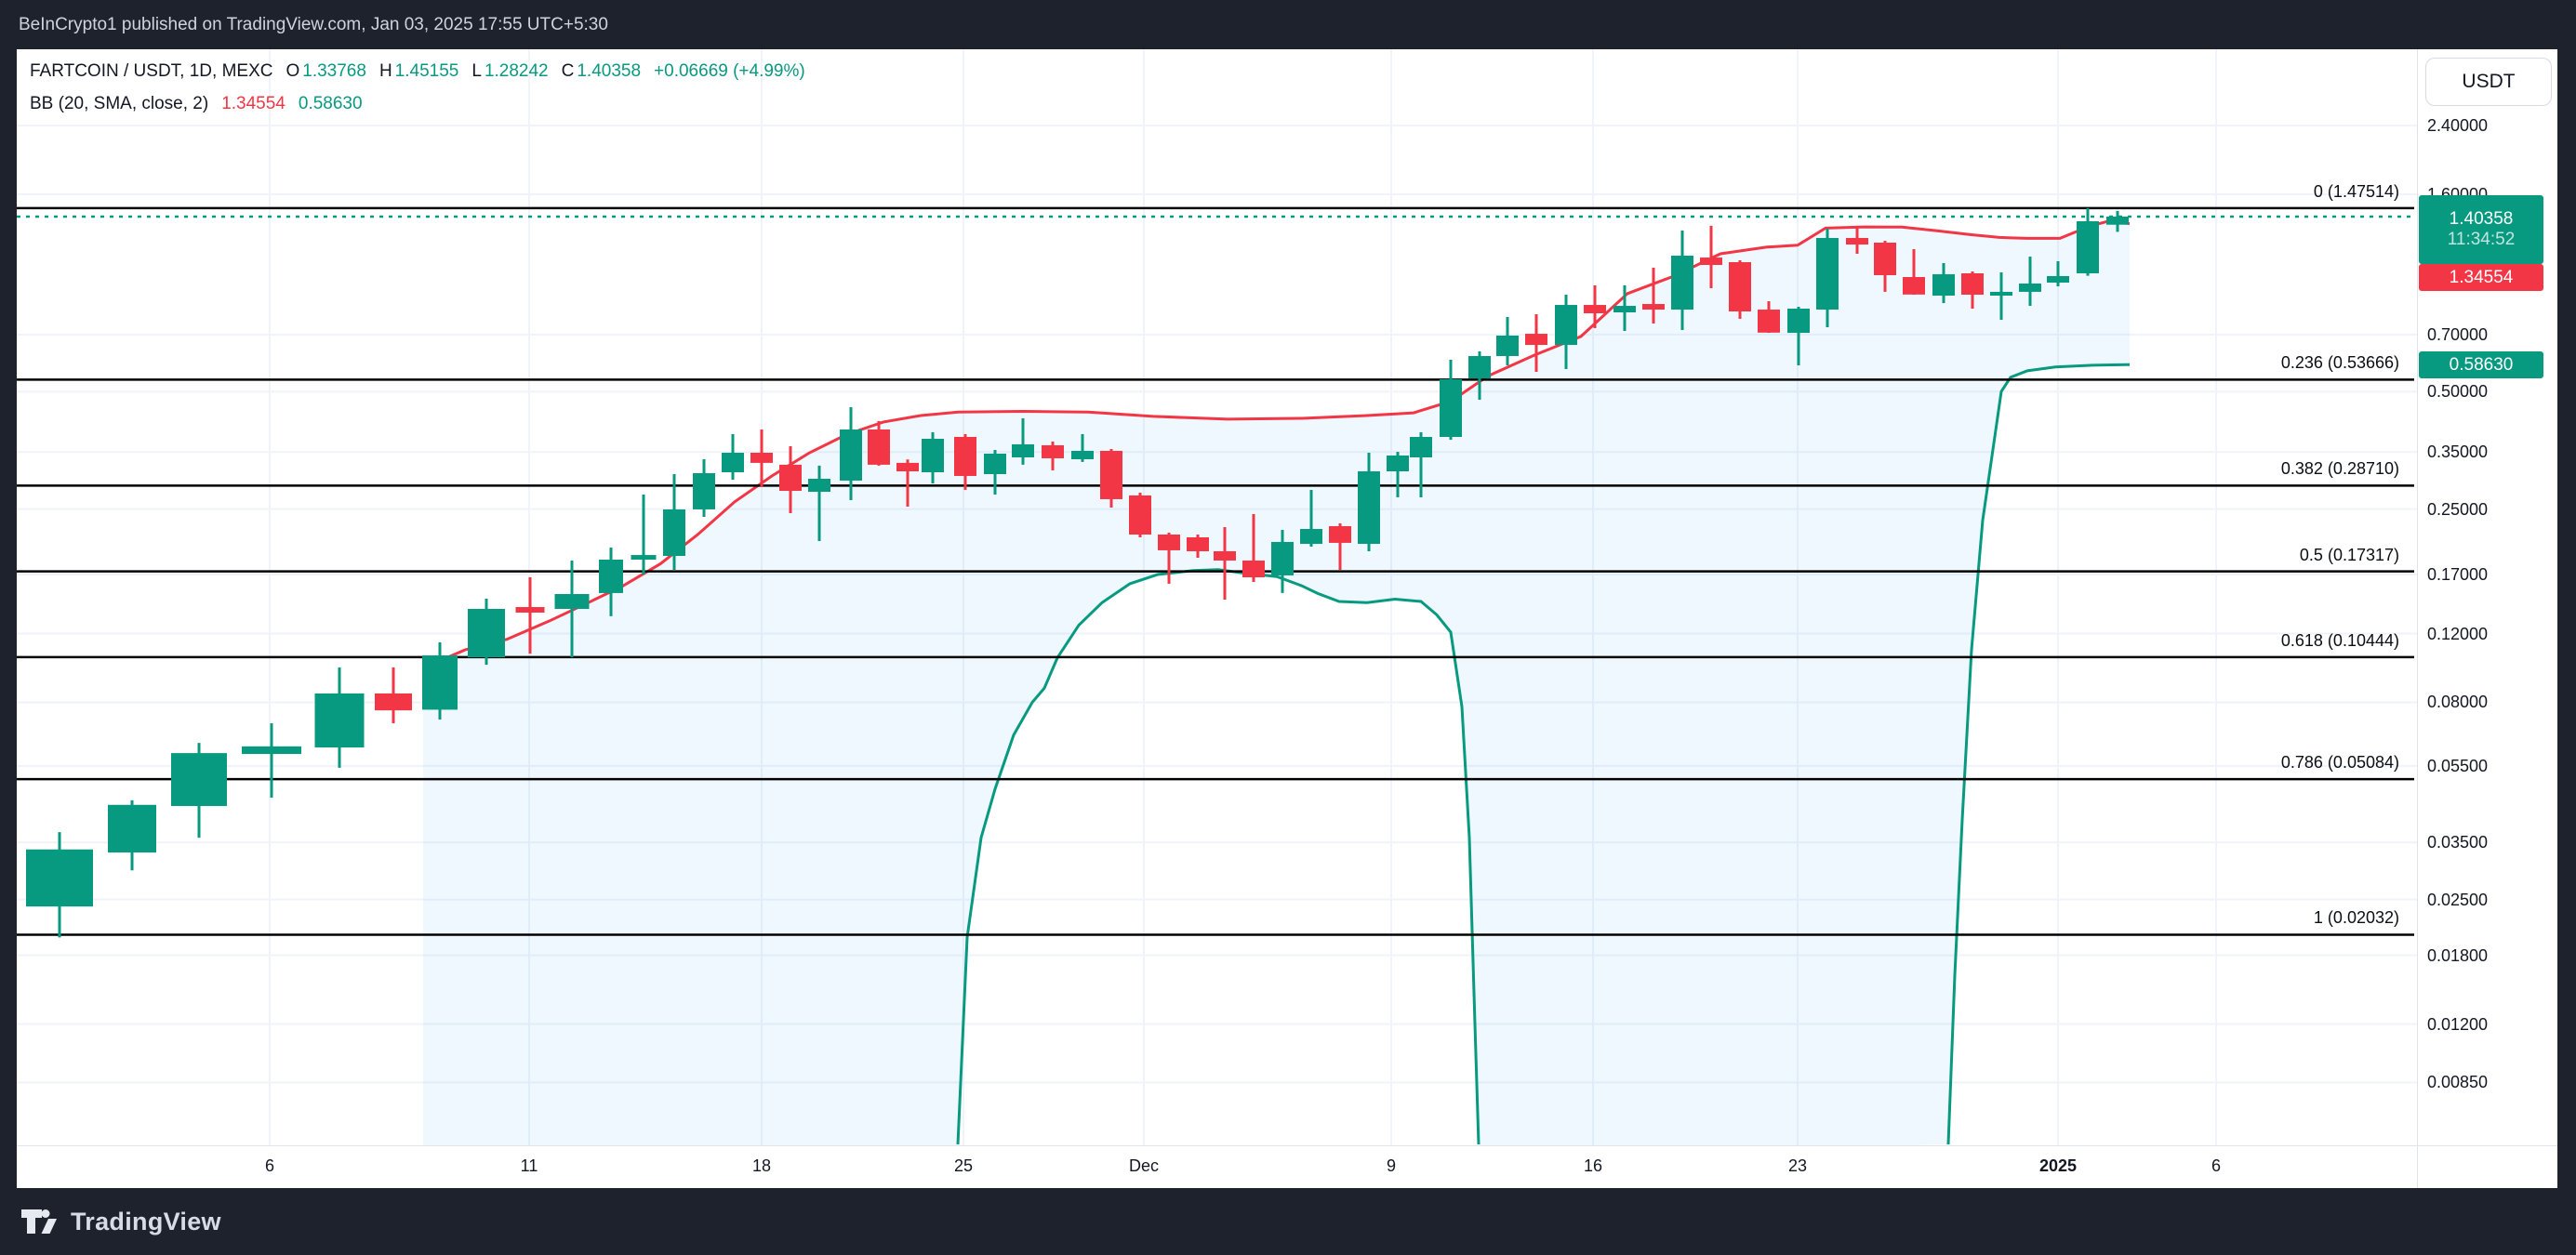 This screenshot has height=1255, width=2576. I want to click on price-tick-label: 0.01200, so click(2458, 1024).